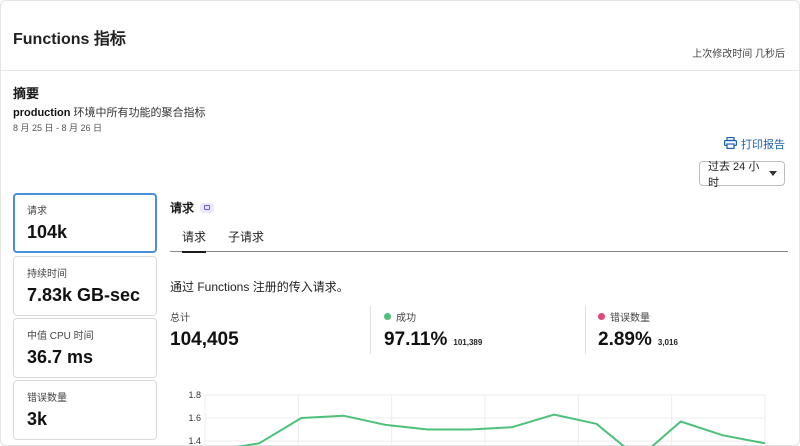 The height and width of the screenshot is (446, 800). I want to click on summary-description: production 环境中所有功能的聚合指标, so click(109, 112).